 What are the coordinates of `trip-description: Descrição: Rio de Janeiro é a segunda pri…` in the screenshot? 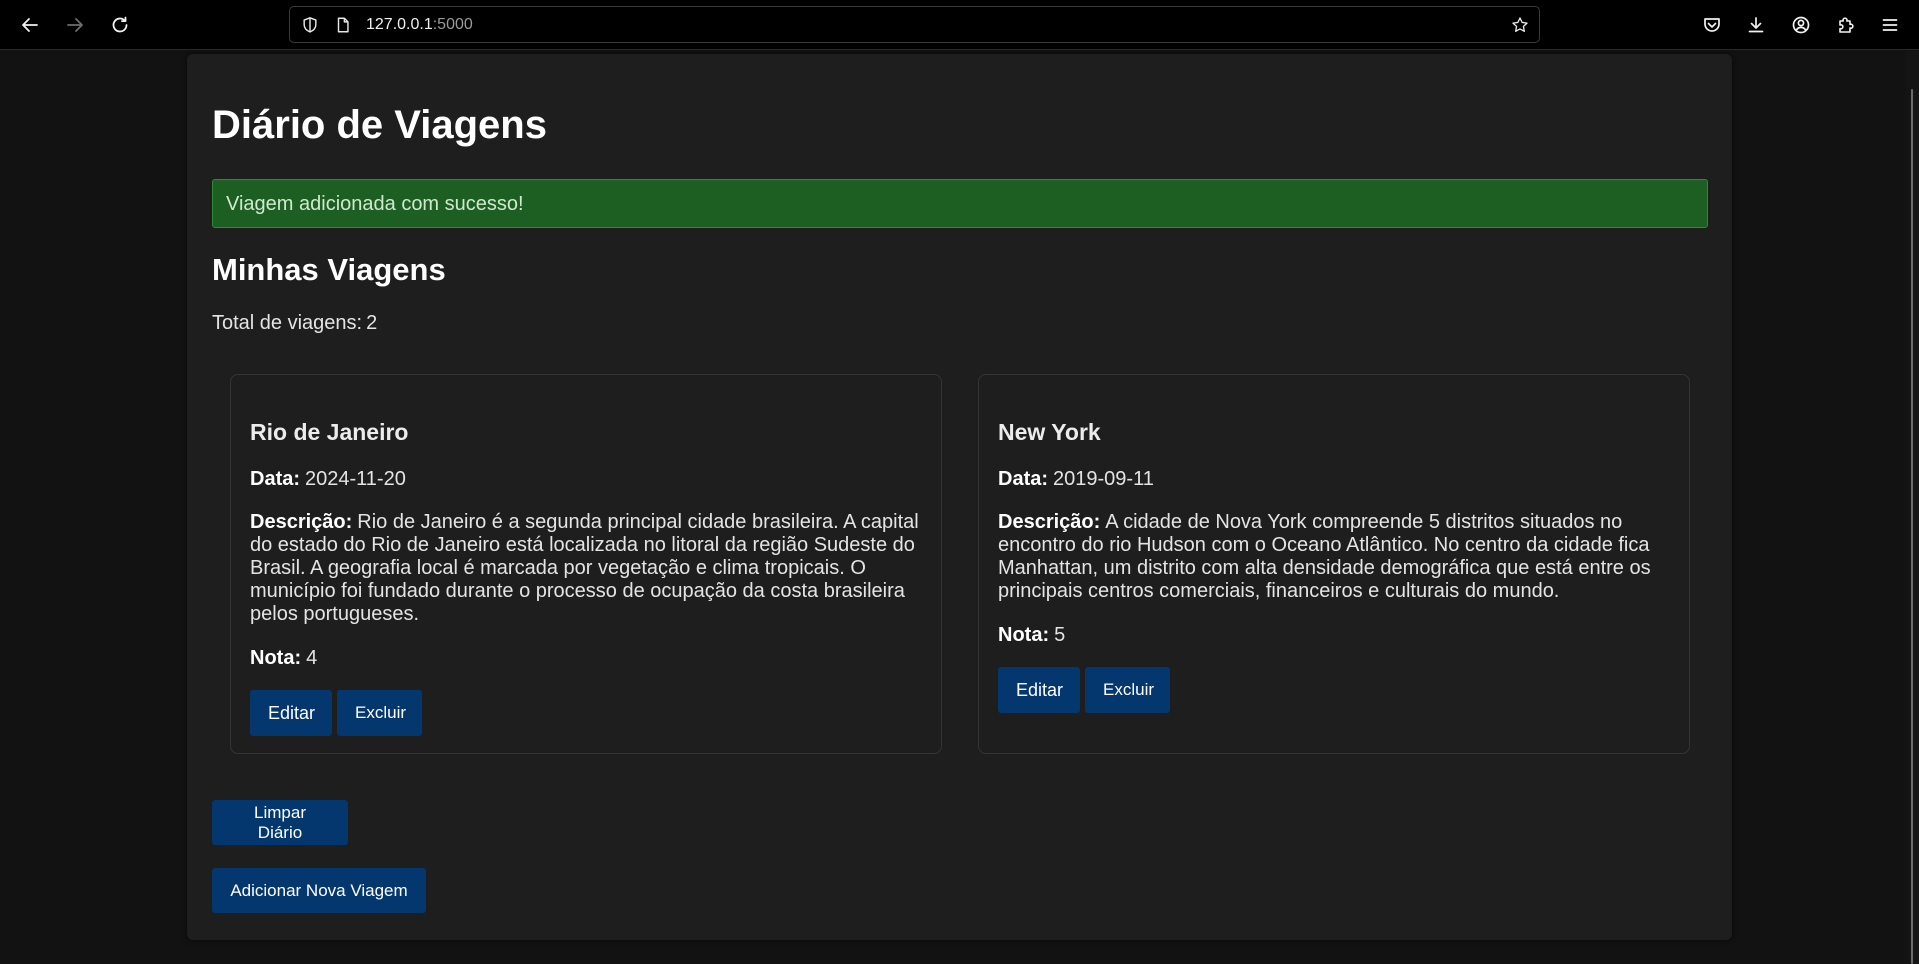 It's located at (586, 568).